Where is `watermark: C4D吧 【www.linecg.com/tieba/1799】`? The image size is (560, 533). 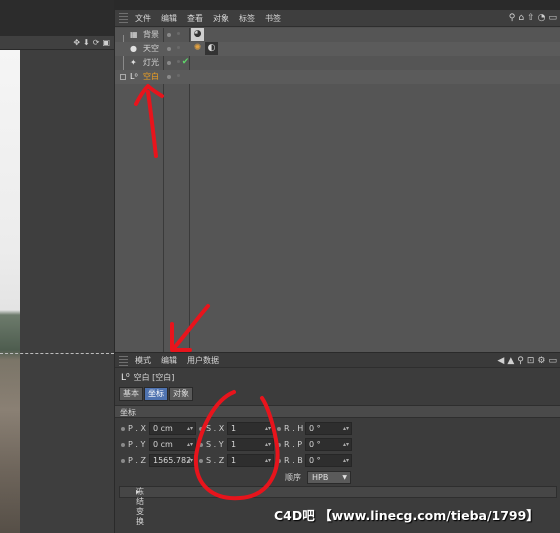 watermark: C4D吧 【www.linecg.com/tieba/1799】 is located at coordinates (406, 515).